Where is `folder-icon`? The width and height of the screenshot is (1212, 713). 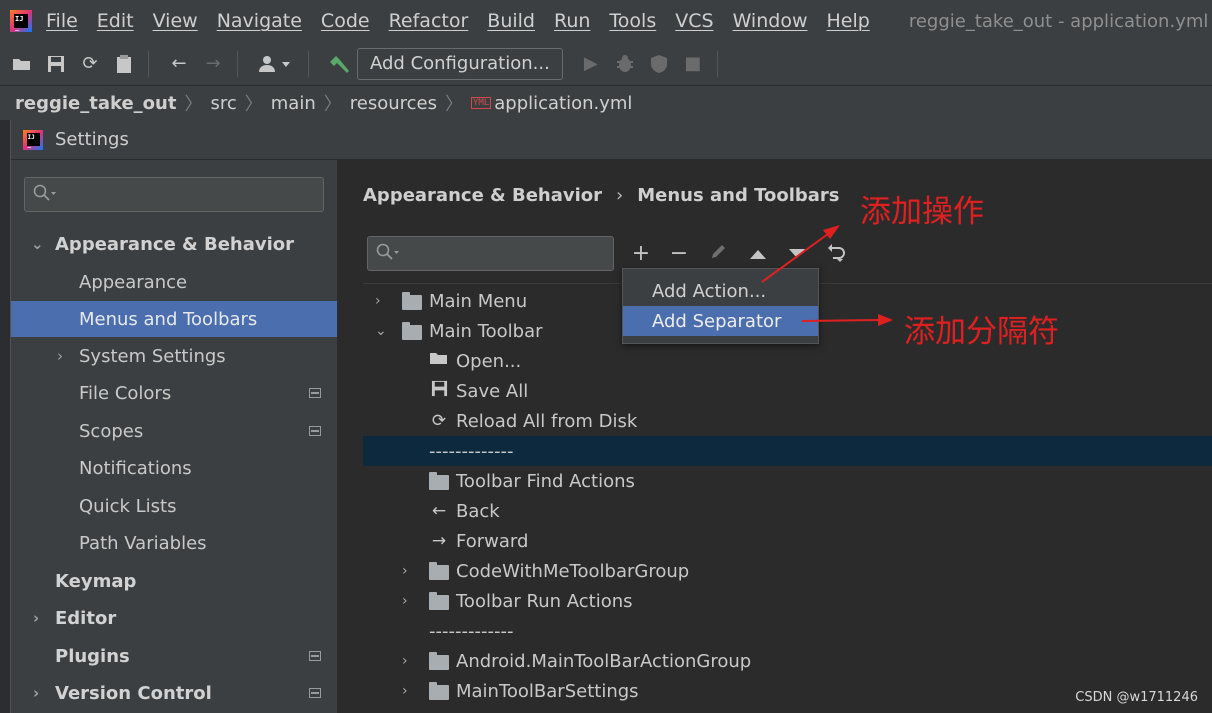
folder-icon is located at coordinates (439, 571).